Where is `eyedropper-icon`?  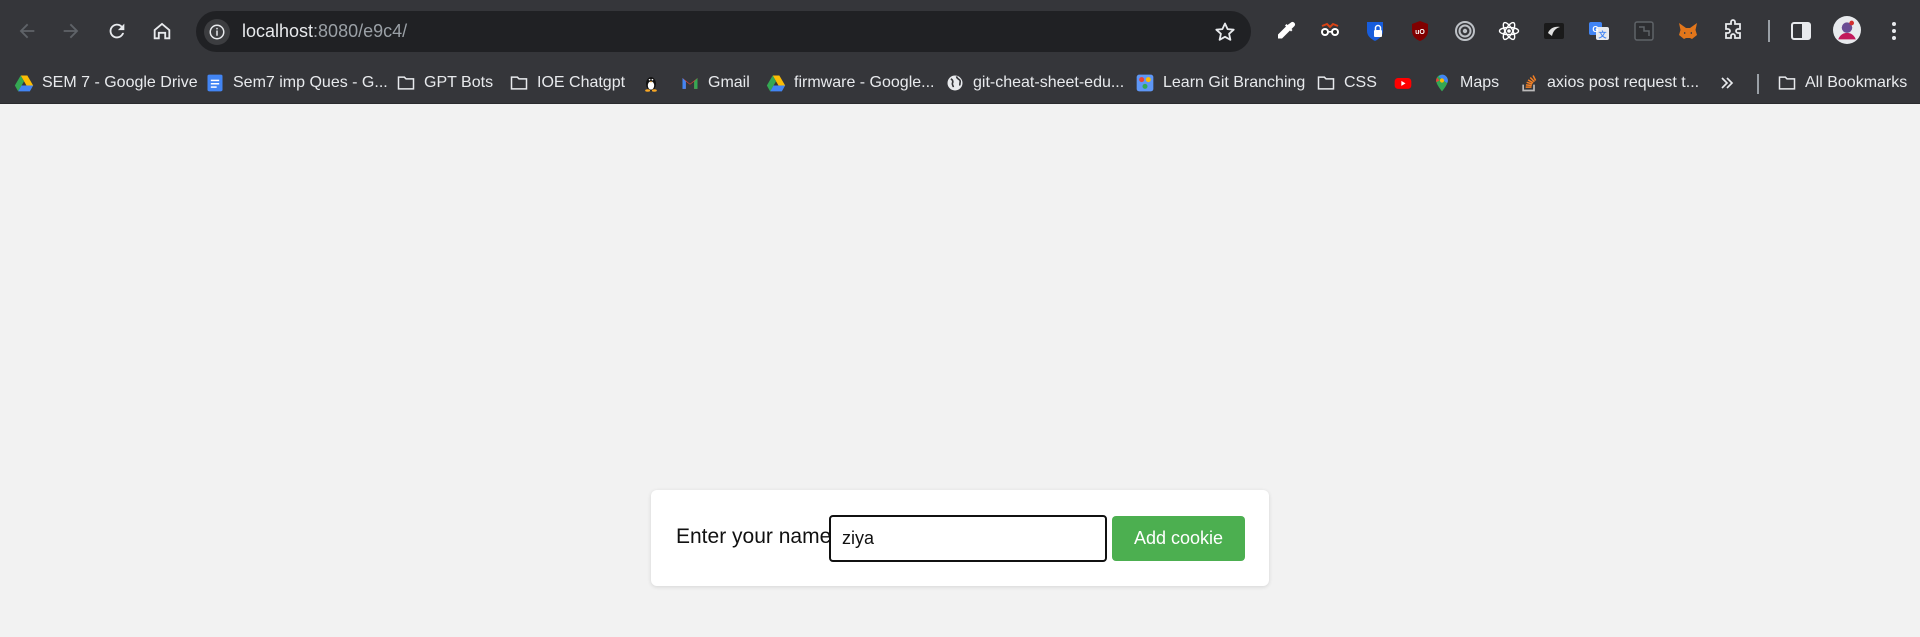 eyedropper-icon is located at coordinates (1286, 30).